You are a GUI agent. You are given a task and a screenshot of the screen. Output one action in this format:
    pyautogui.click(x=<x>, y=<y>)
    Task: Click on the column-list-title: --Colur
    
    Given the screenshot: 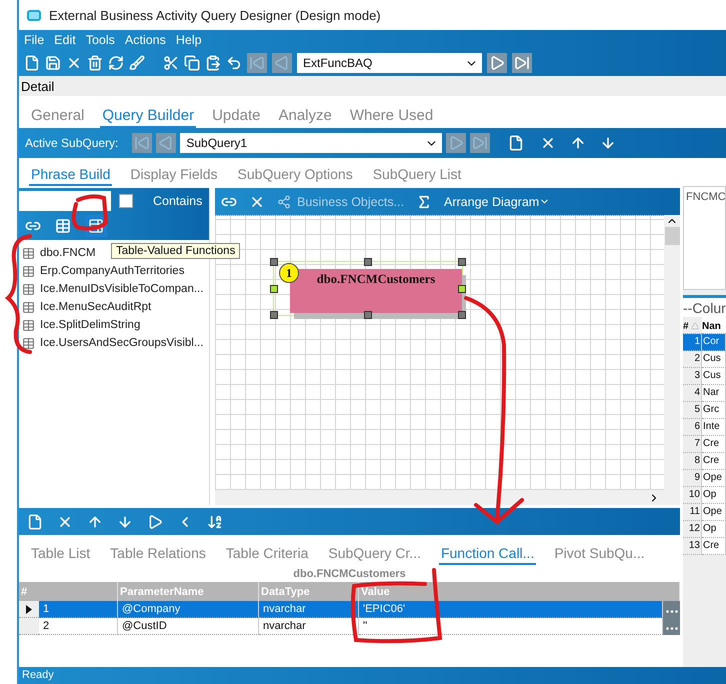 What is the action you would take?
    pyautogui.click(x=704, y=306)
    